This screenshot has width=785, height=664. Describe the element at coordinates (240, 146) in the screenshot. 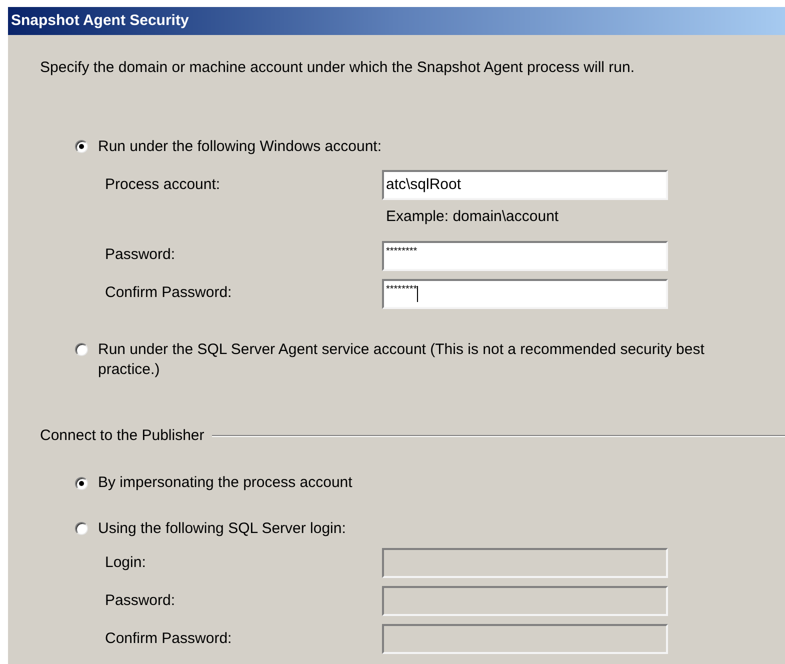

I see `radio-label: Run under the following Windows account:` at that location.